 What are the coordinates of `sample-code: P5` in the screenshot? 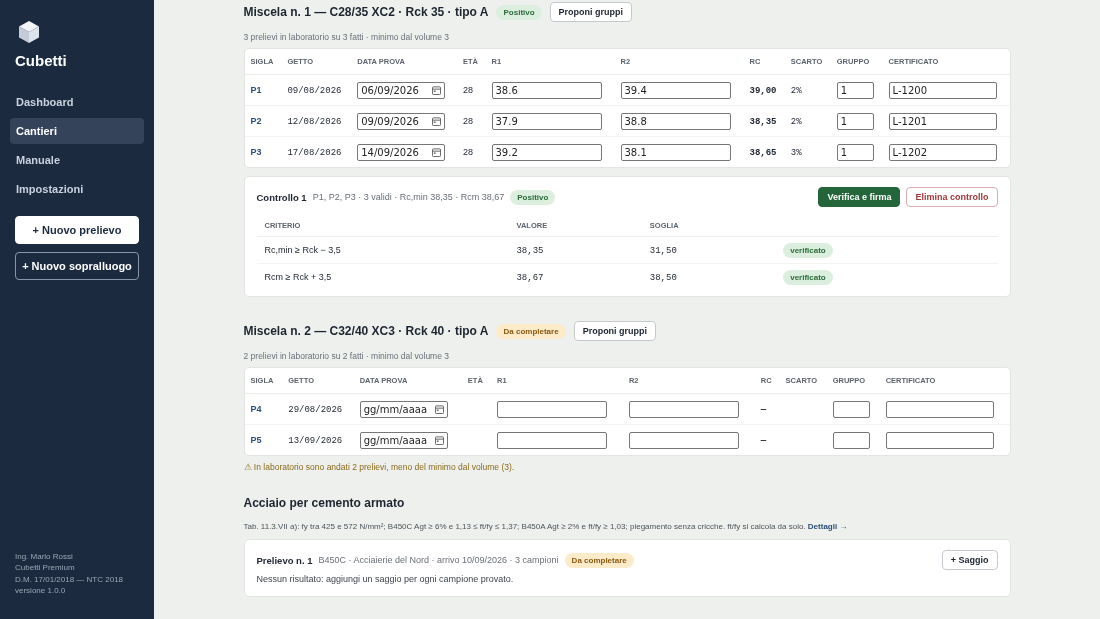 It's located at (256, 440).